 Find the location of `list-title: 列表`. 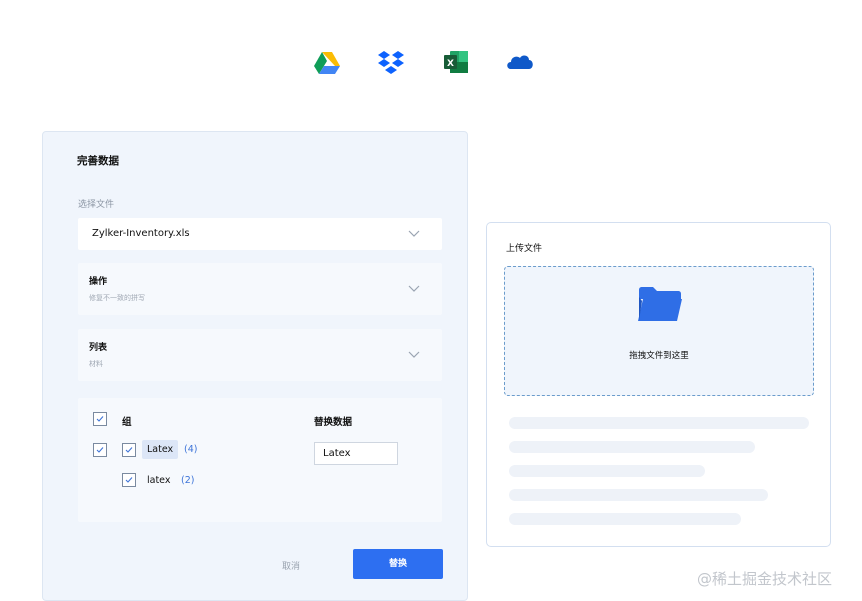

list-title: 列表 is located at coordinates (98, 348).